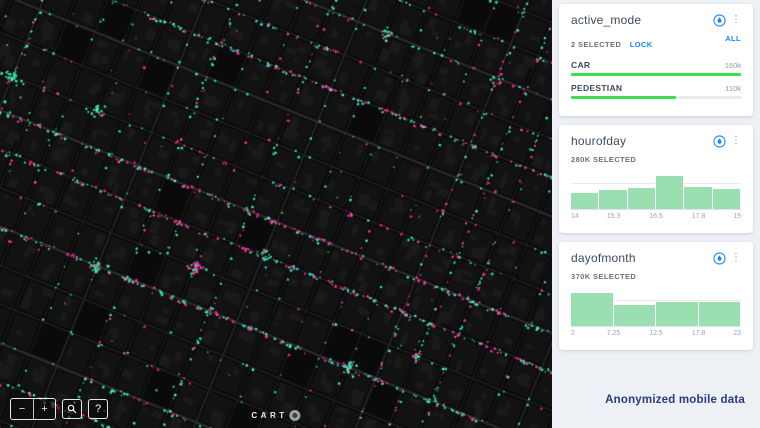 This screenshot has width=760, height=428. Describe the element at coordinates (597, 88) in the screenshot. I see `category-label: PEDESTIAN` at that location.